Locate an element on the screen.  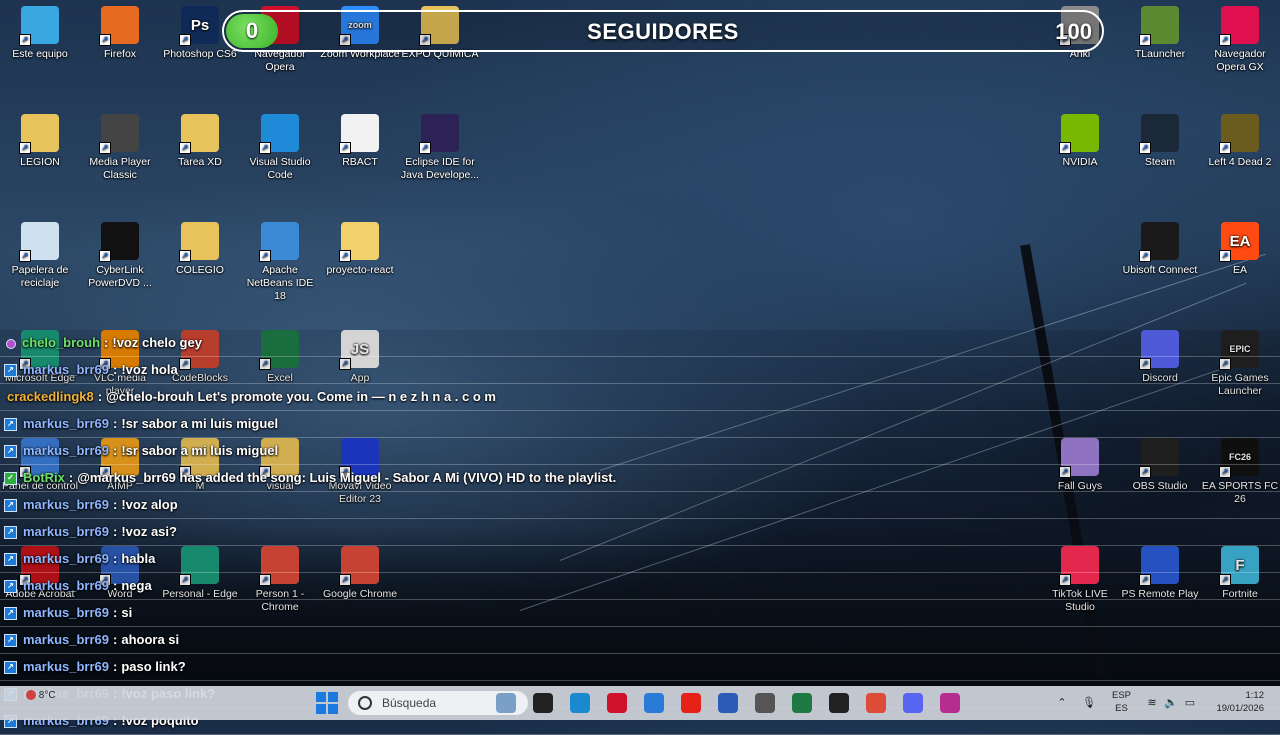
desktop-icon-label: Firefox is located at coordinates (120, 54).